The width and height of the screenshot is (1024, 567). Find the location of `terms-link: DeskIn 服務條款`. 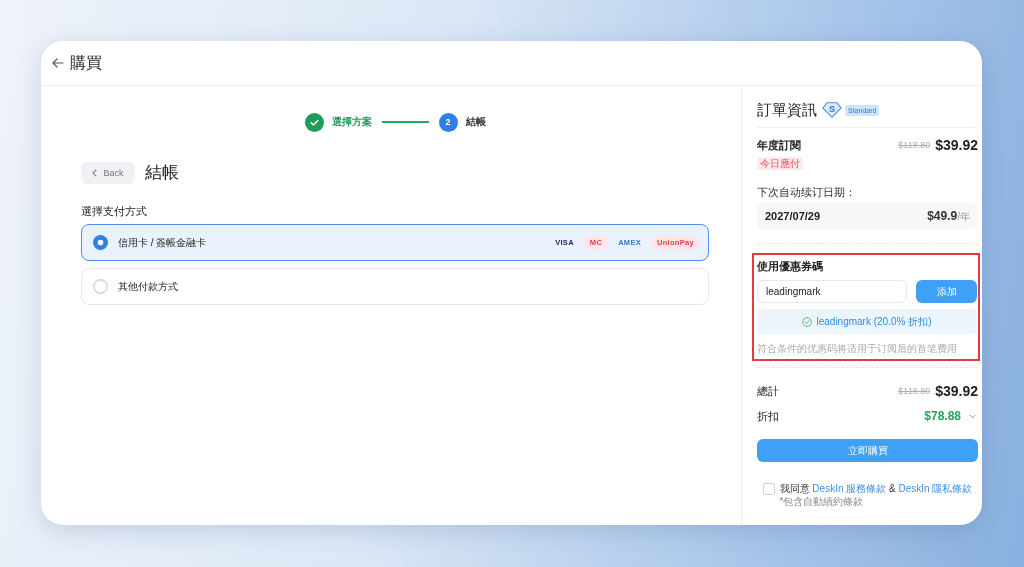

terms-link: DeskIn 服務條款 is located at coordinates (849, 488).